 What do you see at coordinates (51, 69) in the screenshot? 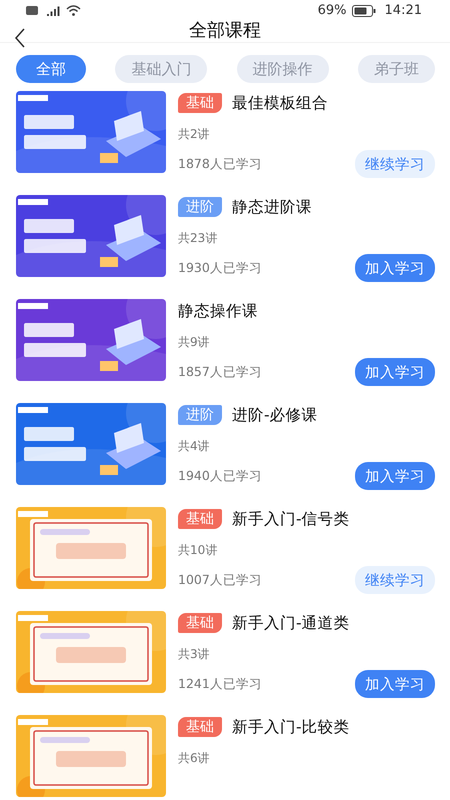
I see `filter-tab: 全部` at bounding box center [51, 69].